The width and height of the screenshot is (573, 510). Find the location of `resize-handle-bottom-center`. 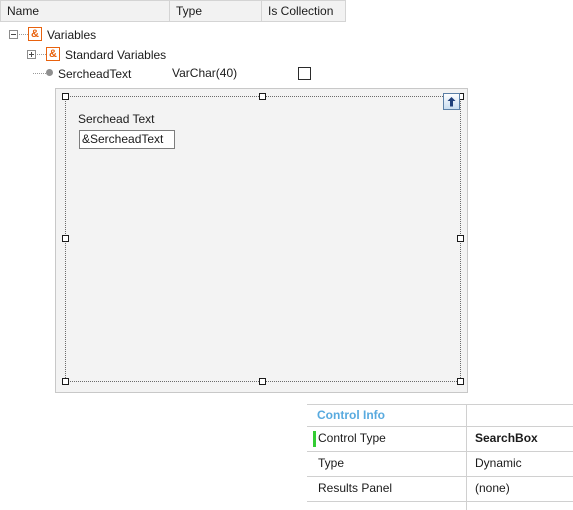

resize-handle-bottom-center is located at coordinates (262, 381).